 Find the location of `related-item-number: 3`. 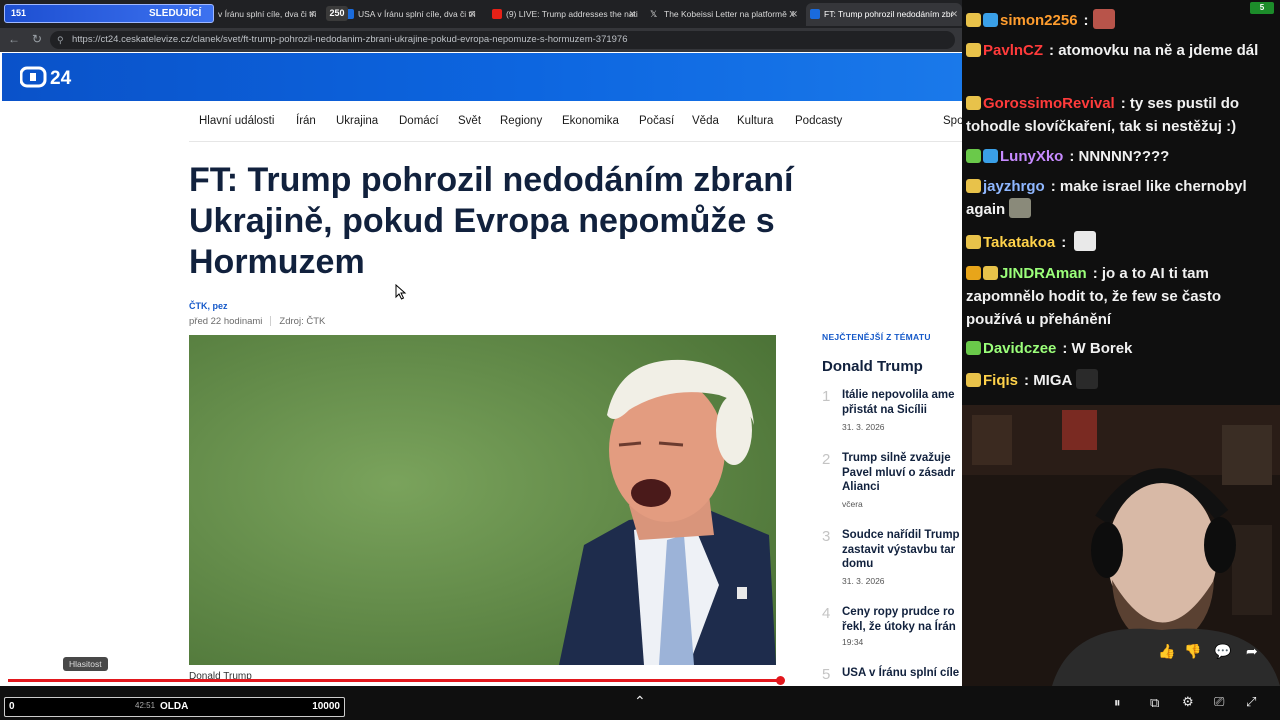

related-item-number: 3 is located at coordinates (826, 536).